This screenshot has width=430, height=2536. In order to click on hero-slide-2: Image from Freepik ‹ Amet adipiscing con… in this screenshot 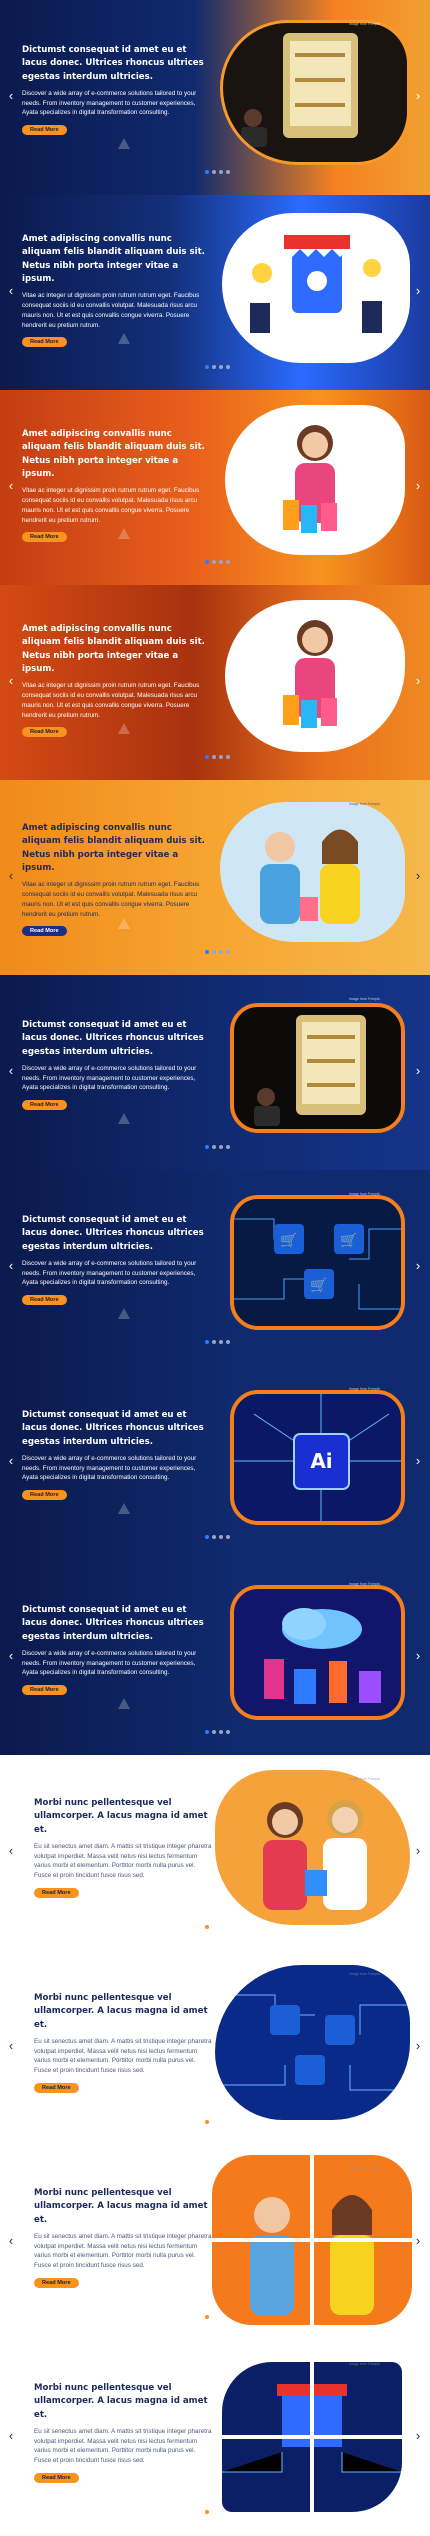, I will do `click(215, 292)`.